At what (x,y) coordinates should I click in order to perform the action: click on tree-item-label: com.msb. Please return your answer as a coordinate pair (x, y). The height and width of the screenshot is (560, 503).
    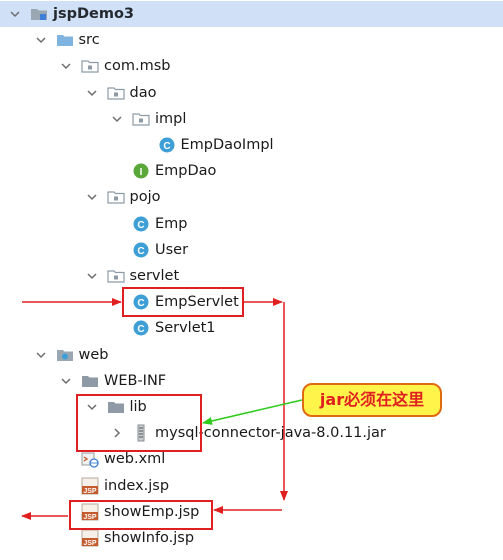
    Looking at the image, I should click on (137, 66).